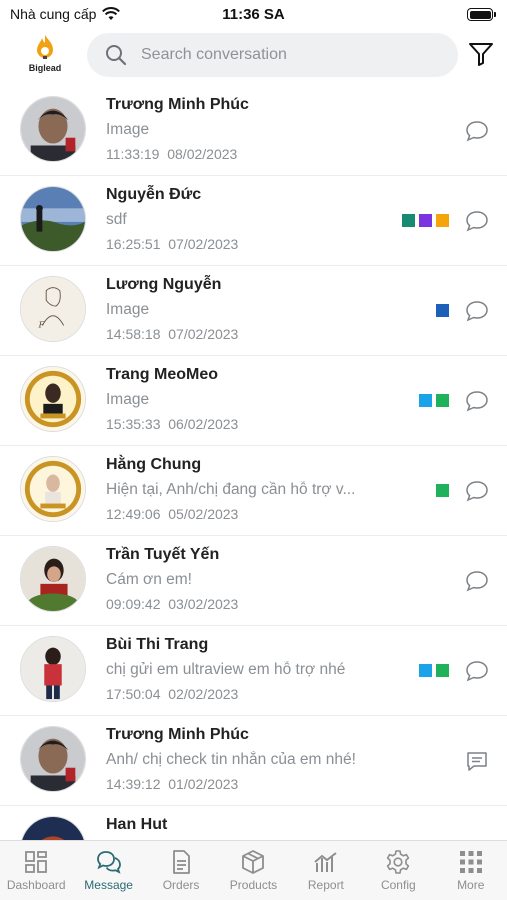  Describe the element at coordinates (41, 325) in the screenshot. I see `svg-text: F` at that location.